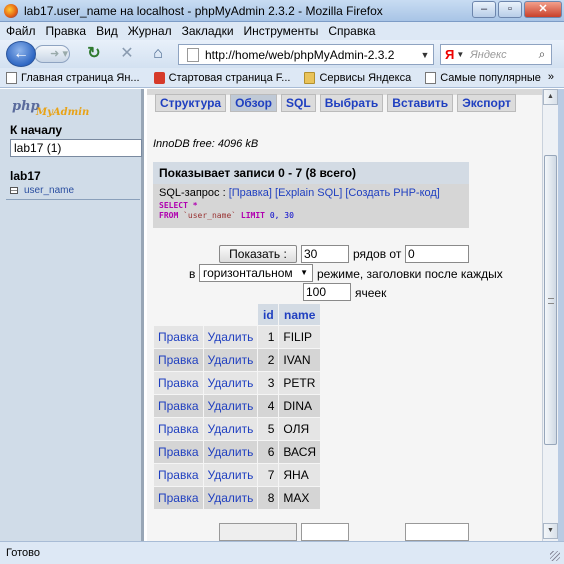 Image resolution: width=564 pixels, height=564 pixels. Describe the element at coordinates (52, 54) in the screenshot. I see `forward-button: ➜ ▾` at that location.